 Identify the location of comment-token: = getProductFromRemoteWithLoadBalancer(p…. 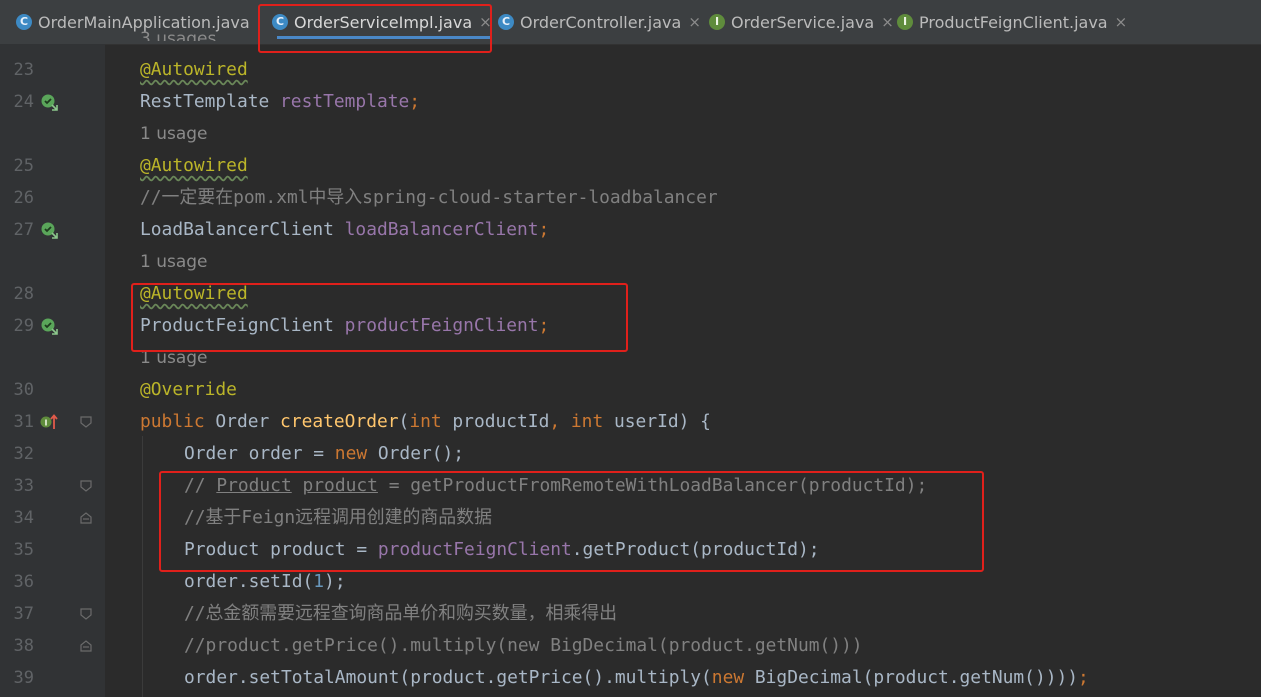
(652, 485).